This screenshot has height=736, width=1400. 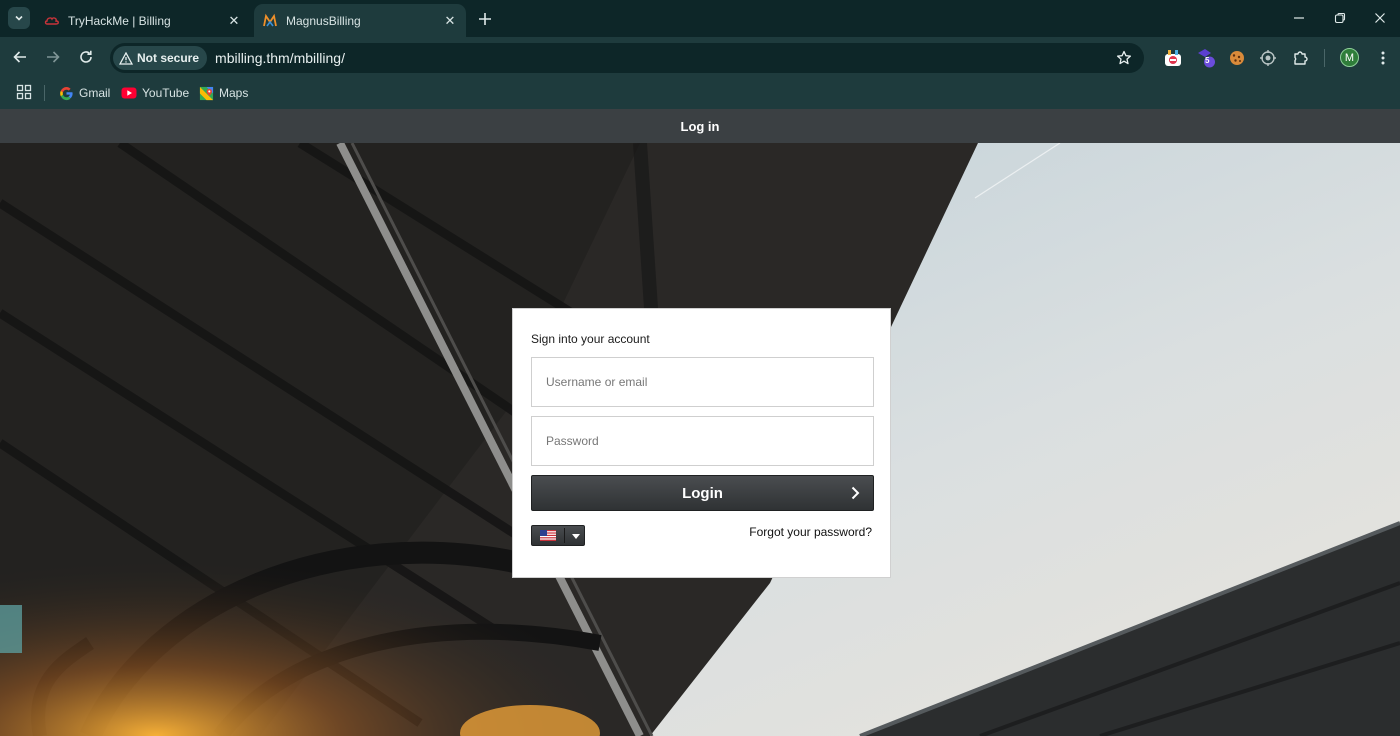 I want to click on username-input, so click(x=702, y=382).